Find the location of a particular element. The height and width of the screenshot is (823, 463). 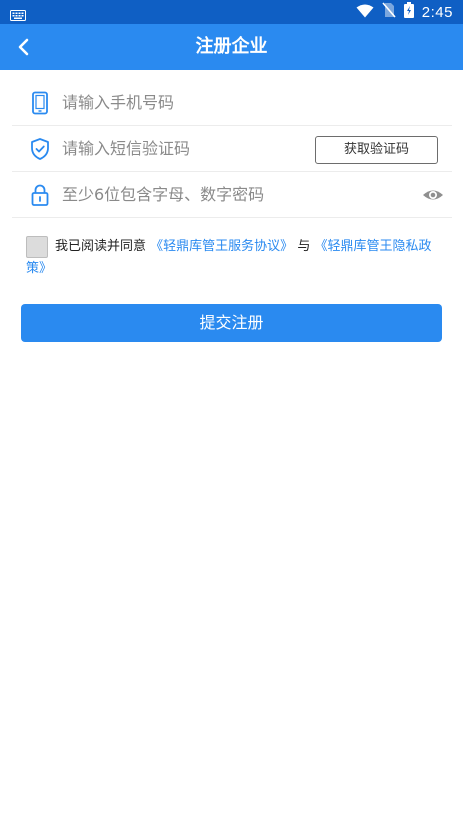

battery-charging-icon is located at coordinates (408, 12).